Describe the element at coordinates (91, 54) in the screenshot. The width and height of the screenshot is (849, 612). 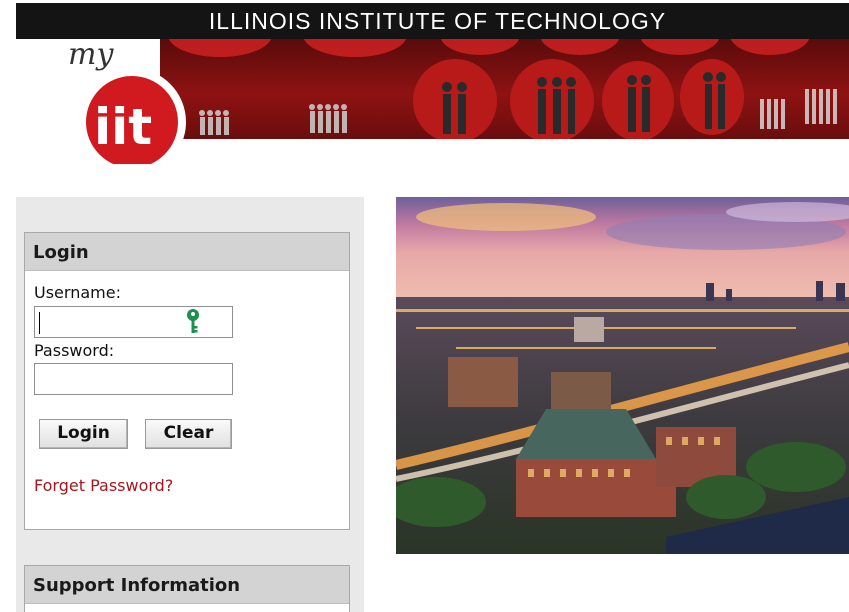
I see `logo-my-text: my` at that location.